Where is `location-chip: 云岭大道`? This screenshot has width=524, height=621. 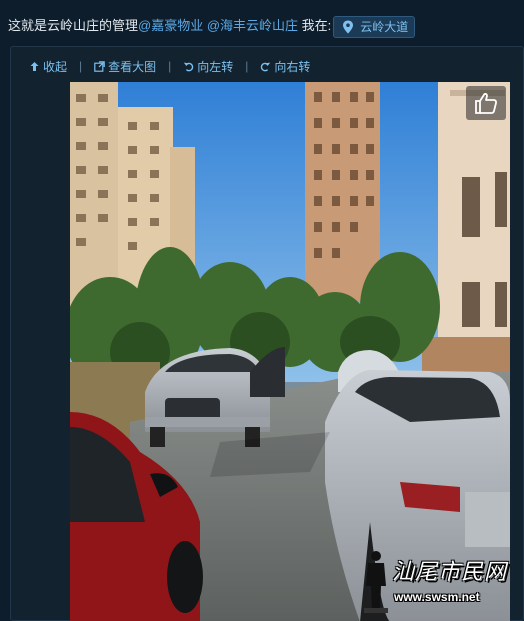
location-chip: 云岭大道 is located at coordinates (374, 26).